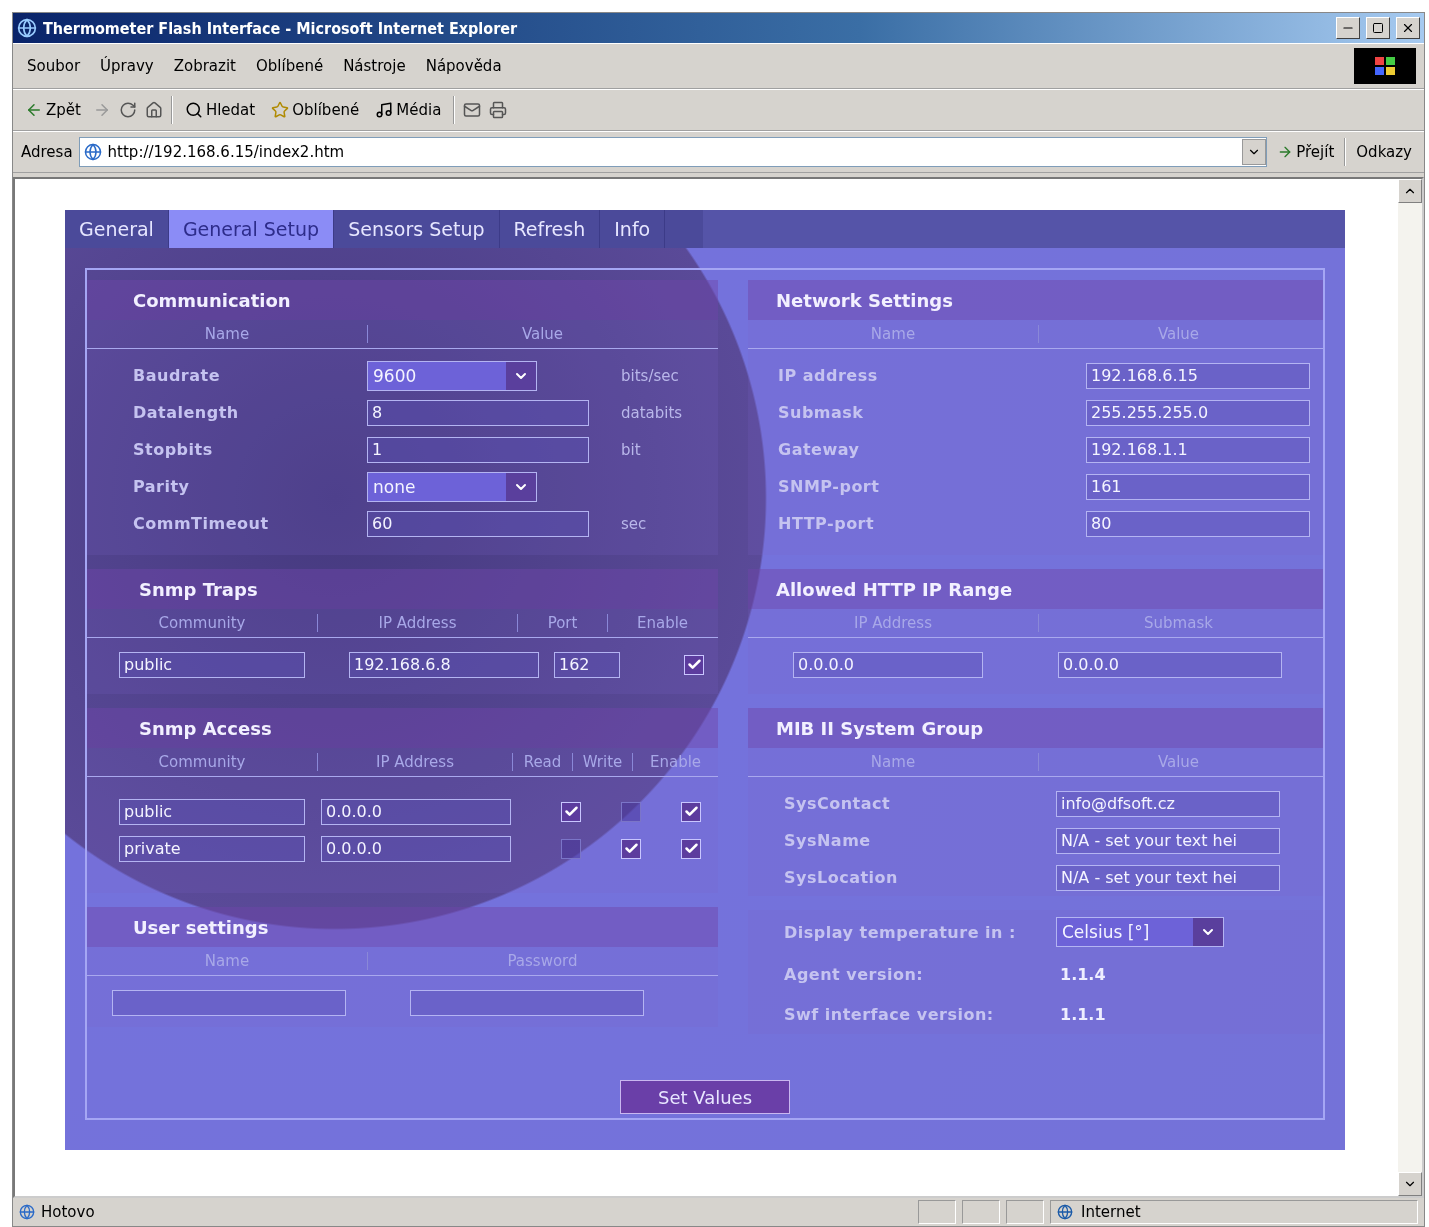 This screenshot has width=1429, height=1227. Describe the element at coordinates (1035, 728) in the screenshot. I see `section-title: MIB II System Group` at that location.